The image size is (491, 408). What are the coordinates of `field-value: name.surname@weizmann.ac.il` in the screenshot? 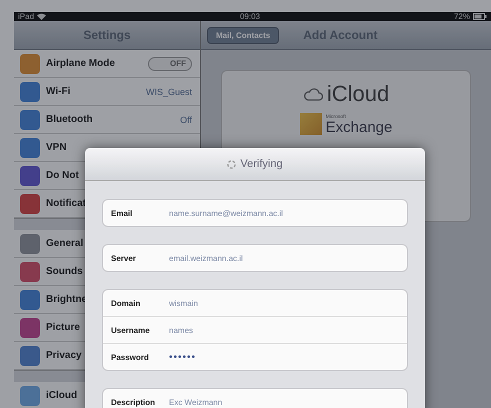 It's located at (226, 213).